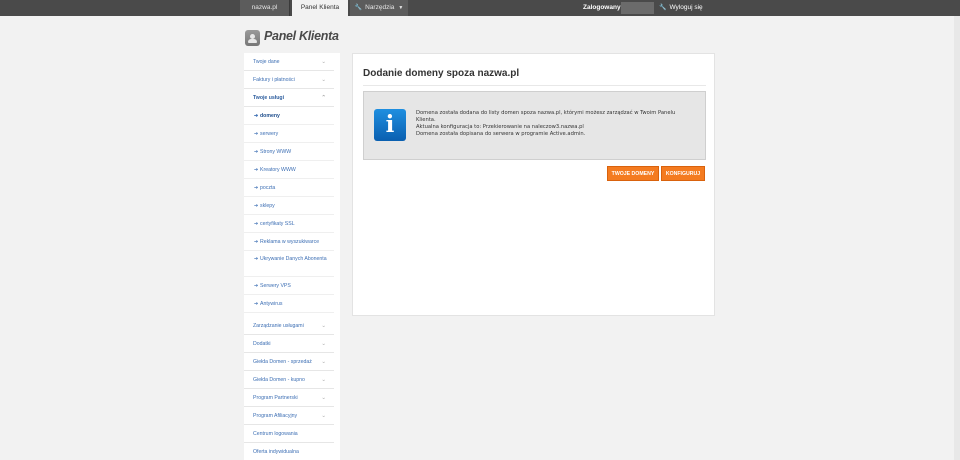  Describe the element at coordinates (278, 326) in the screenshot. I see `sidebar-item-label: Zarządzanie usługami` at that location.